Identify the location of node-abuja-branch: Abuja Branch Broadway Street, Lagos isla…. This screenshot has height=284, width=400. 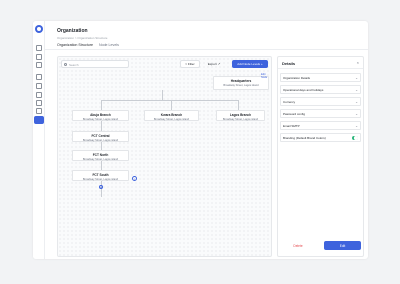
(100, 115).